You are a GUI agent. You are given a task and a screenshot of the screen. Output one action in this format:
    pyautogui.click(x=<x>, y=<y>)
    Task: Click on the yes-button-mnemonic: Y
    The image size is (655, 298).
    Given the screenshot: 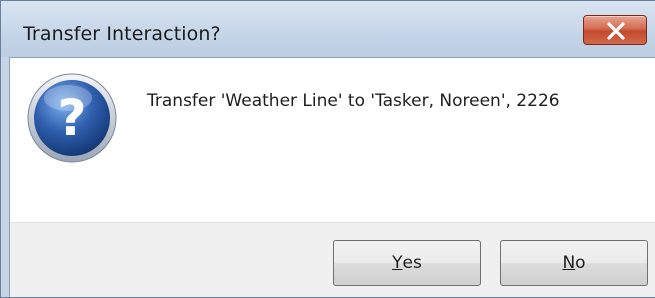 What is the action you would take?
    pyautogui.click(x=397, y=263)
    